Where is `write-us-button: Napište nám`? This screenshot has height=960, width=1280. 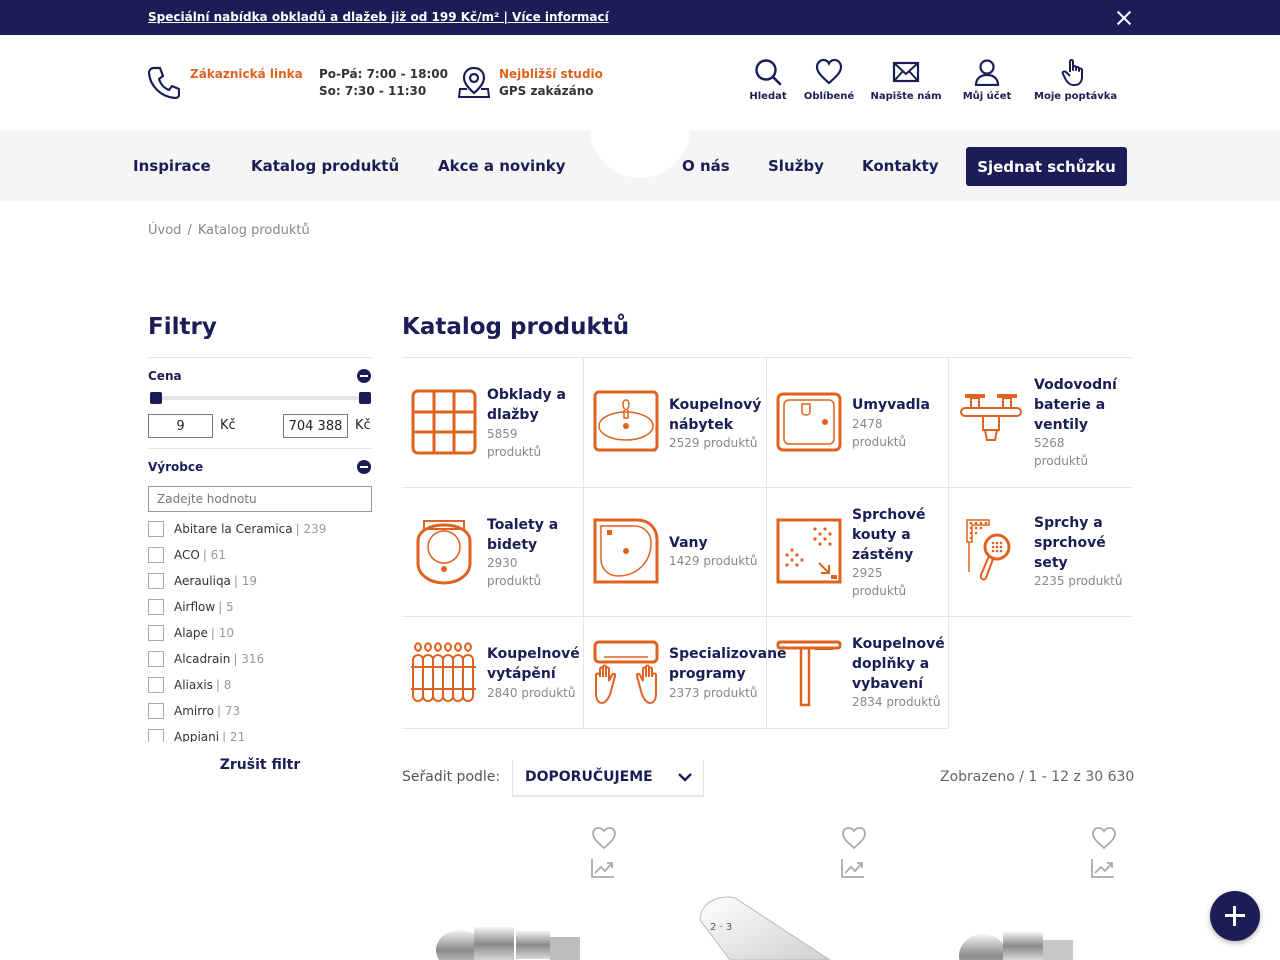
write-us-button: Napište nám is located at coordinates (906, 80).